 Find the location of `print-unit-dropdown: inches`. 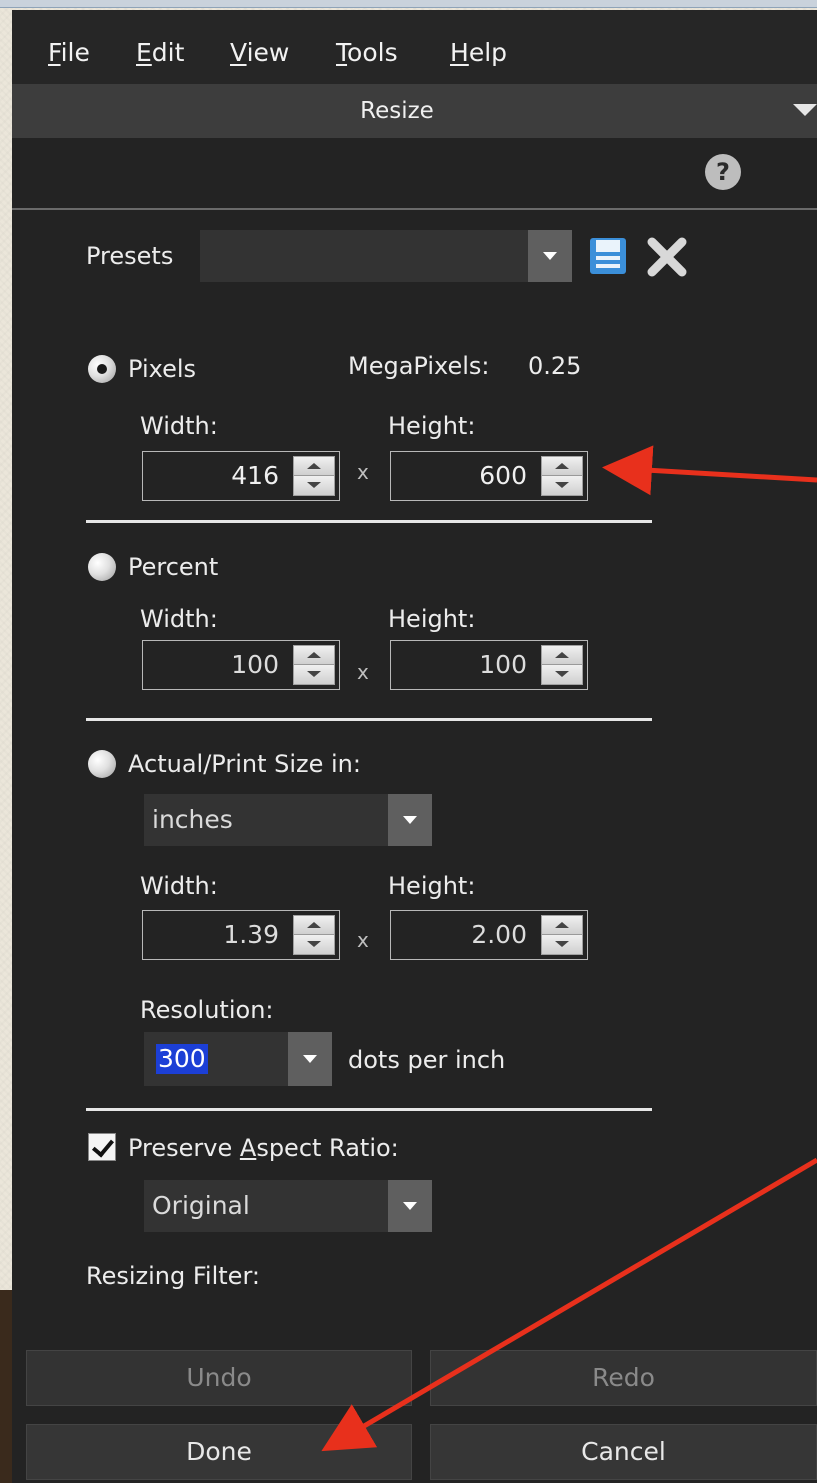

print-unit-dropdown: inches is located at coordinates (266, 820).